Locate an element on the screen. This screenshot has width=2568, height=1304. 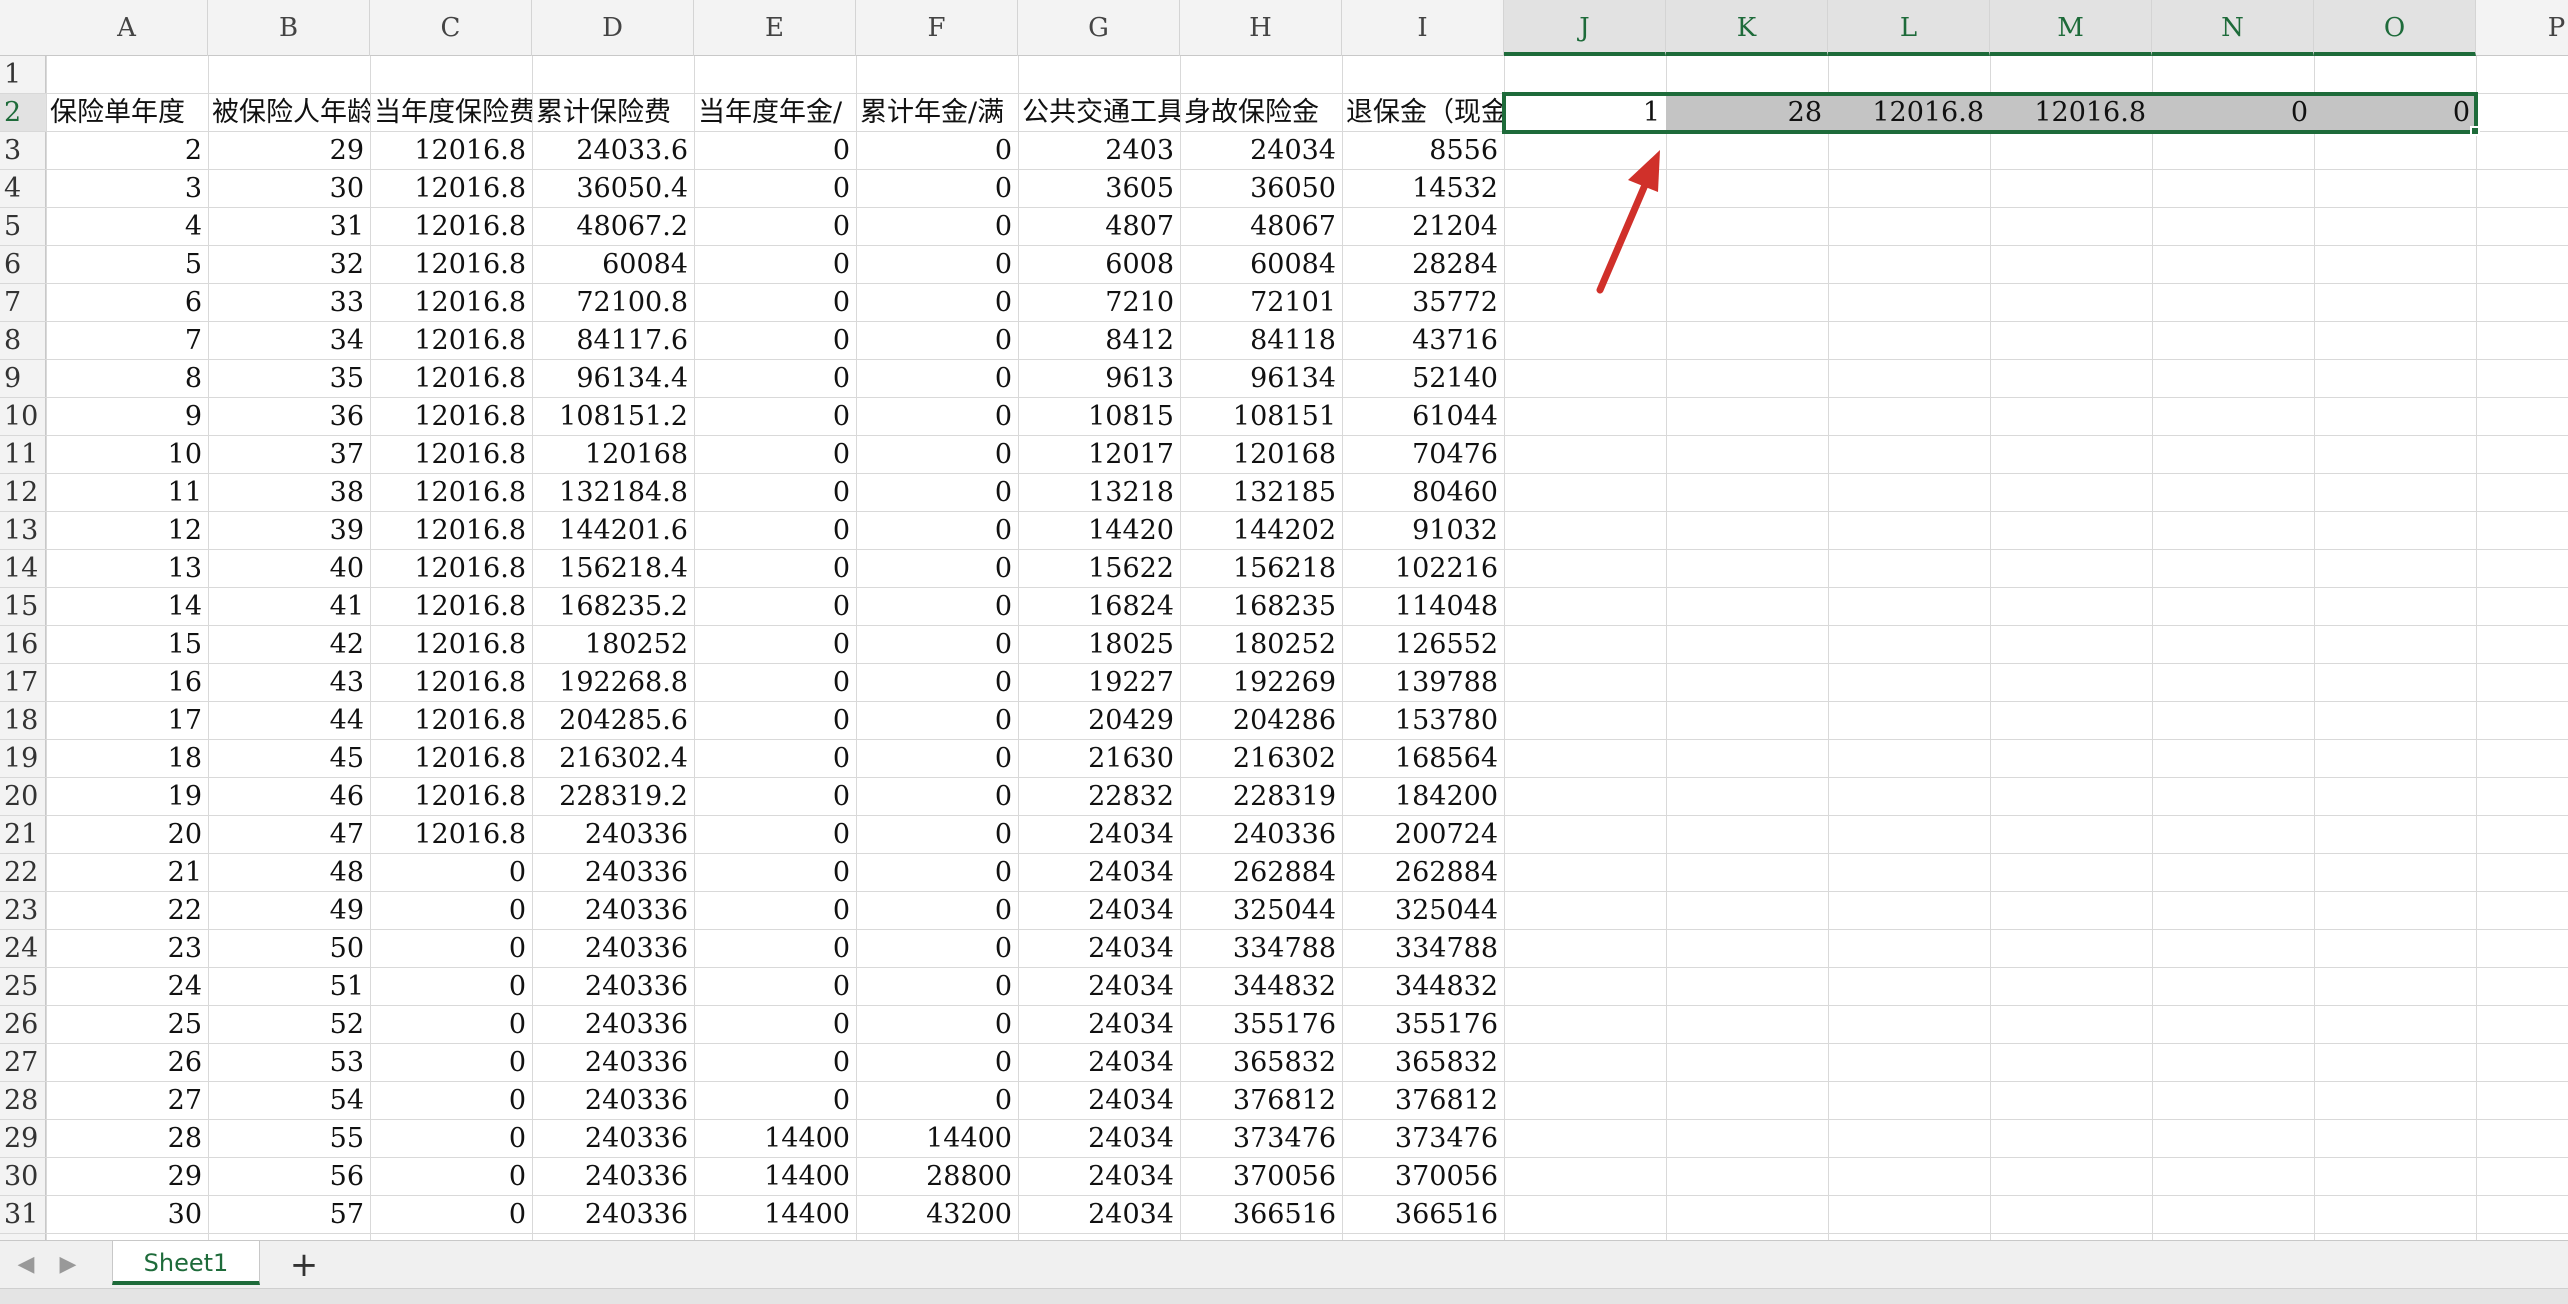
table-cell: 39 is located at coordinates (289, 531).